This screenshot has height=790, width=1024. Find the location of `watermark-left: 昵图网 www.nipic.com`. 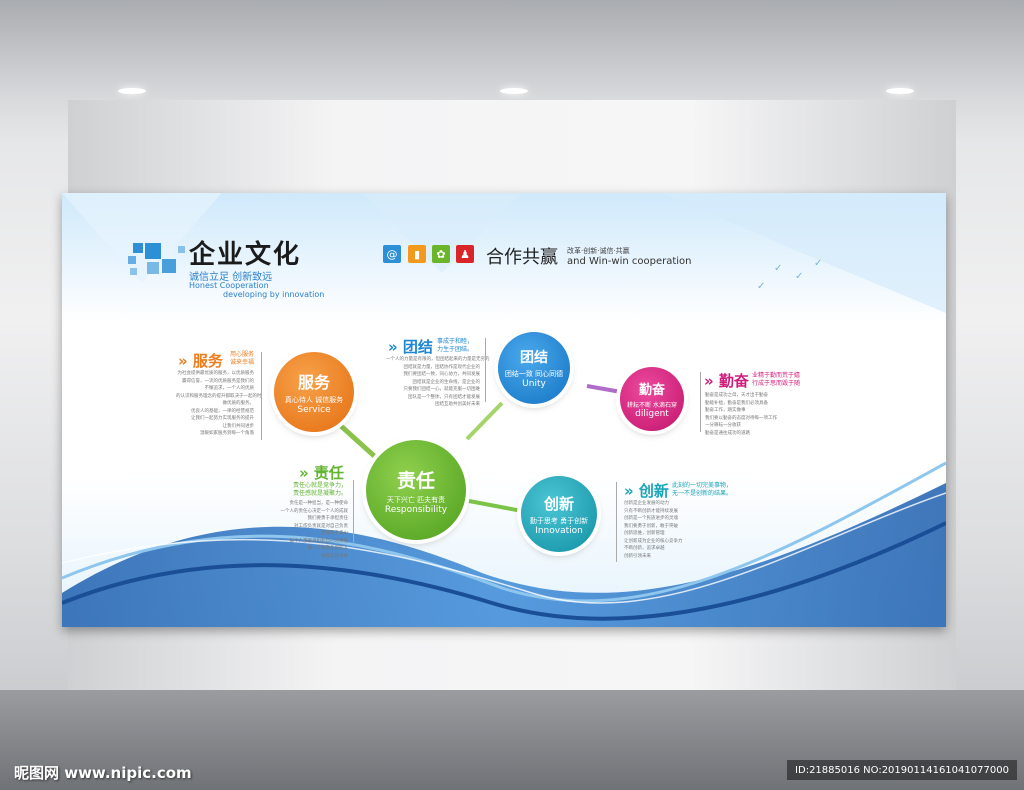

watermark-left: 昵图网 www.nipic.com is located at coordinates (103, 773).